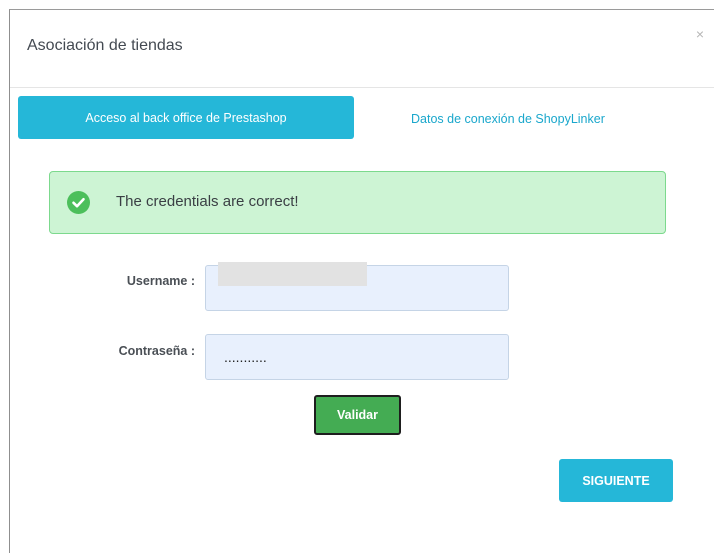 The height and width of the screenshot is (553, 714). Describe the element at coordinates (508, 119) in the screenshot. I see `tab-shopylinker-connection: Datos de conexión de ShopyLinker` at that location.